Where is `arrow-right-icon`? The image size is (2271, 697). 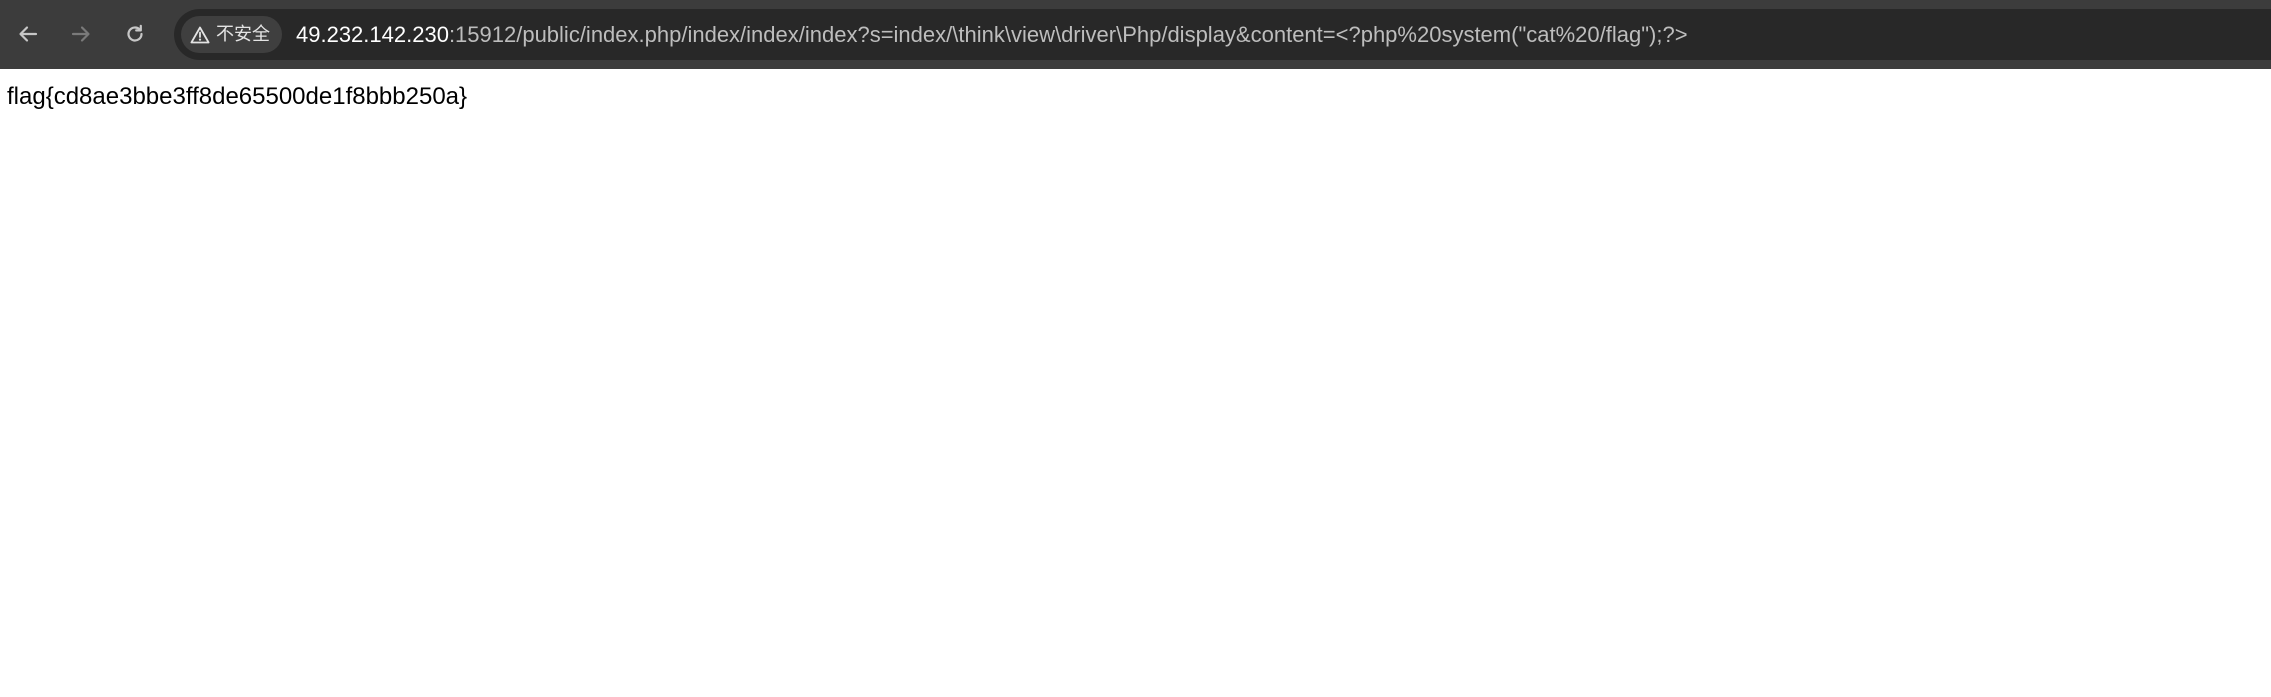 arrow-right-icon is located at coordinates (80, 34).